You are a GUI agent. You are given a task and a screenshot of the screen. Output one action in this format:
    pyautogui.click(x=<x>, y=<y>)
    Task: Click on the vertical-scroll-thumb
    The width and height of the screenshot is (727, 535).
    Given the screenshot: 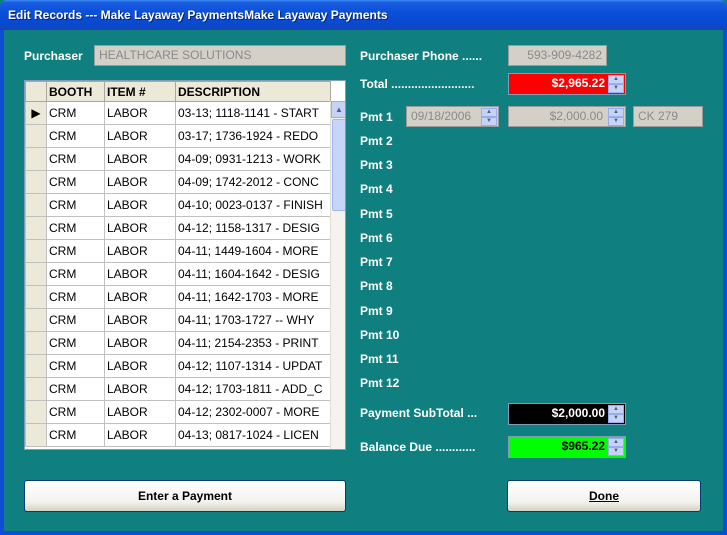 What is the action you would take?
    pyautogui.click(x=338, y=165)
    